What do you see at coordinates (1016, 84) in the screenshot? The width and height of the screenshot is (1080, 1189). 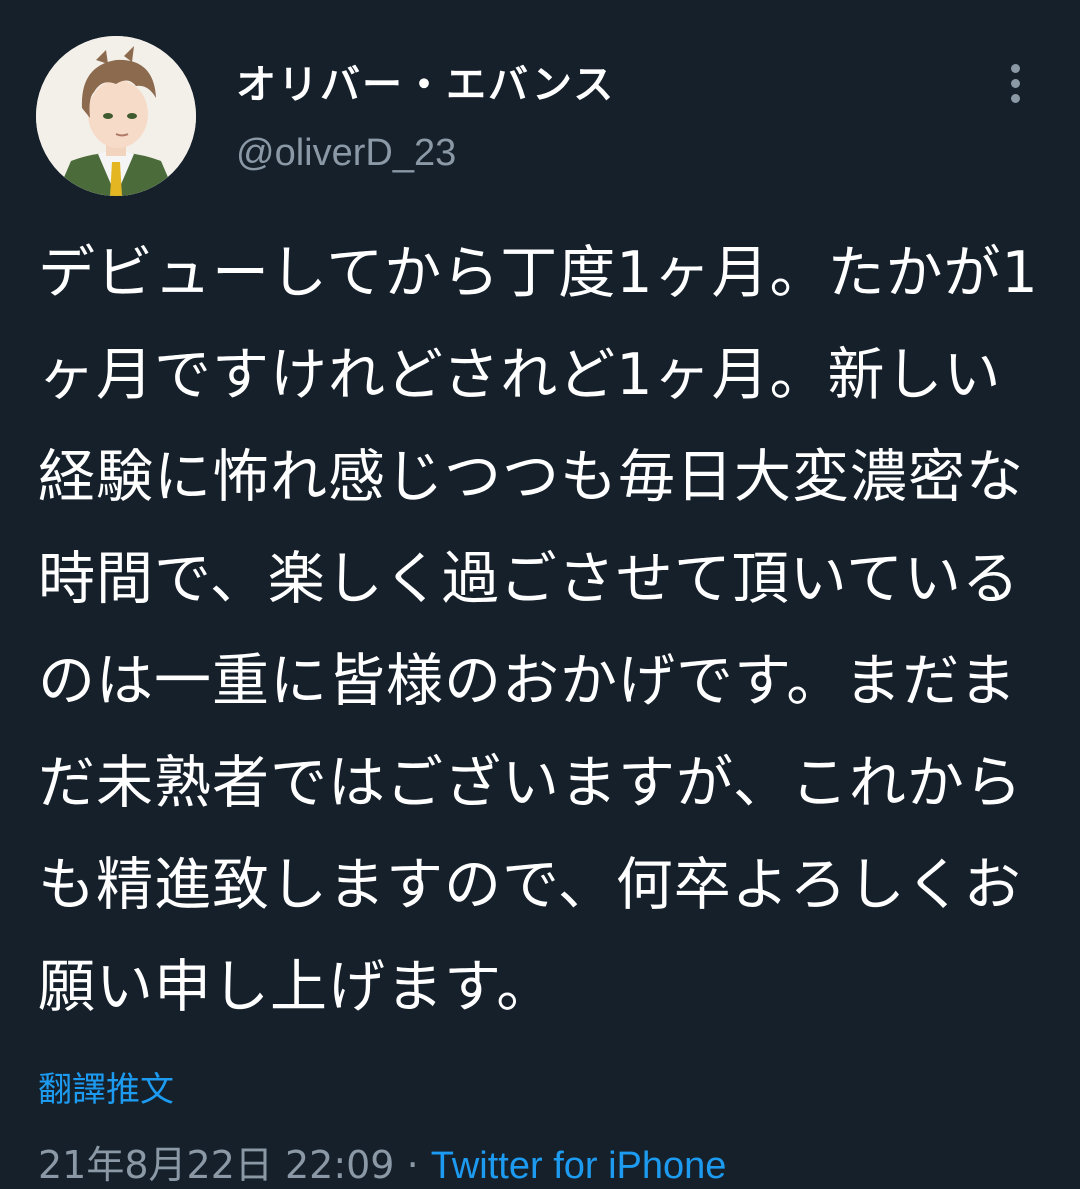 I see `more-vertical-icon` at bounding box center [1016, 84].